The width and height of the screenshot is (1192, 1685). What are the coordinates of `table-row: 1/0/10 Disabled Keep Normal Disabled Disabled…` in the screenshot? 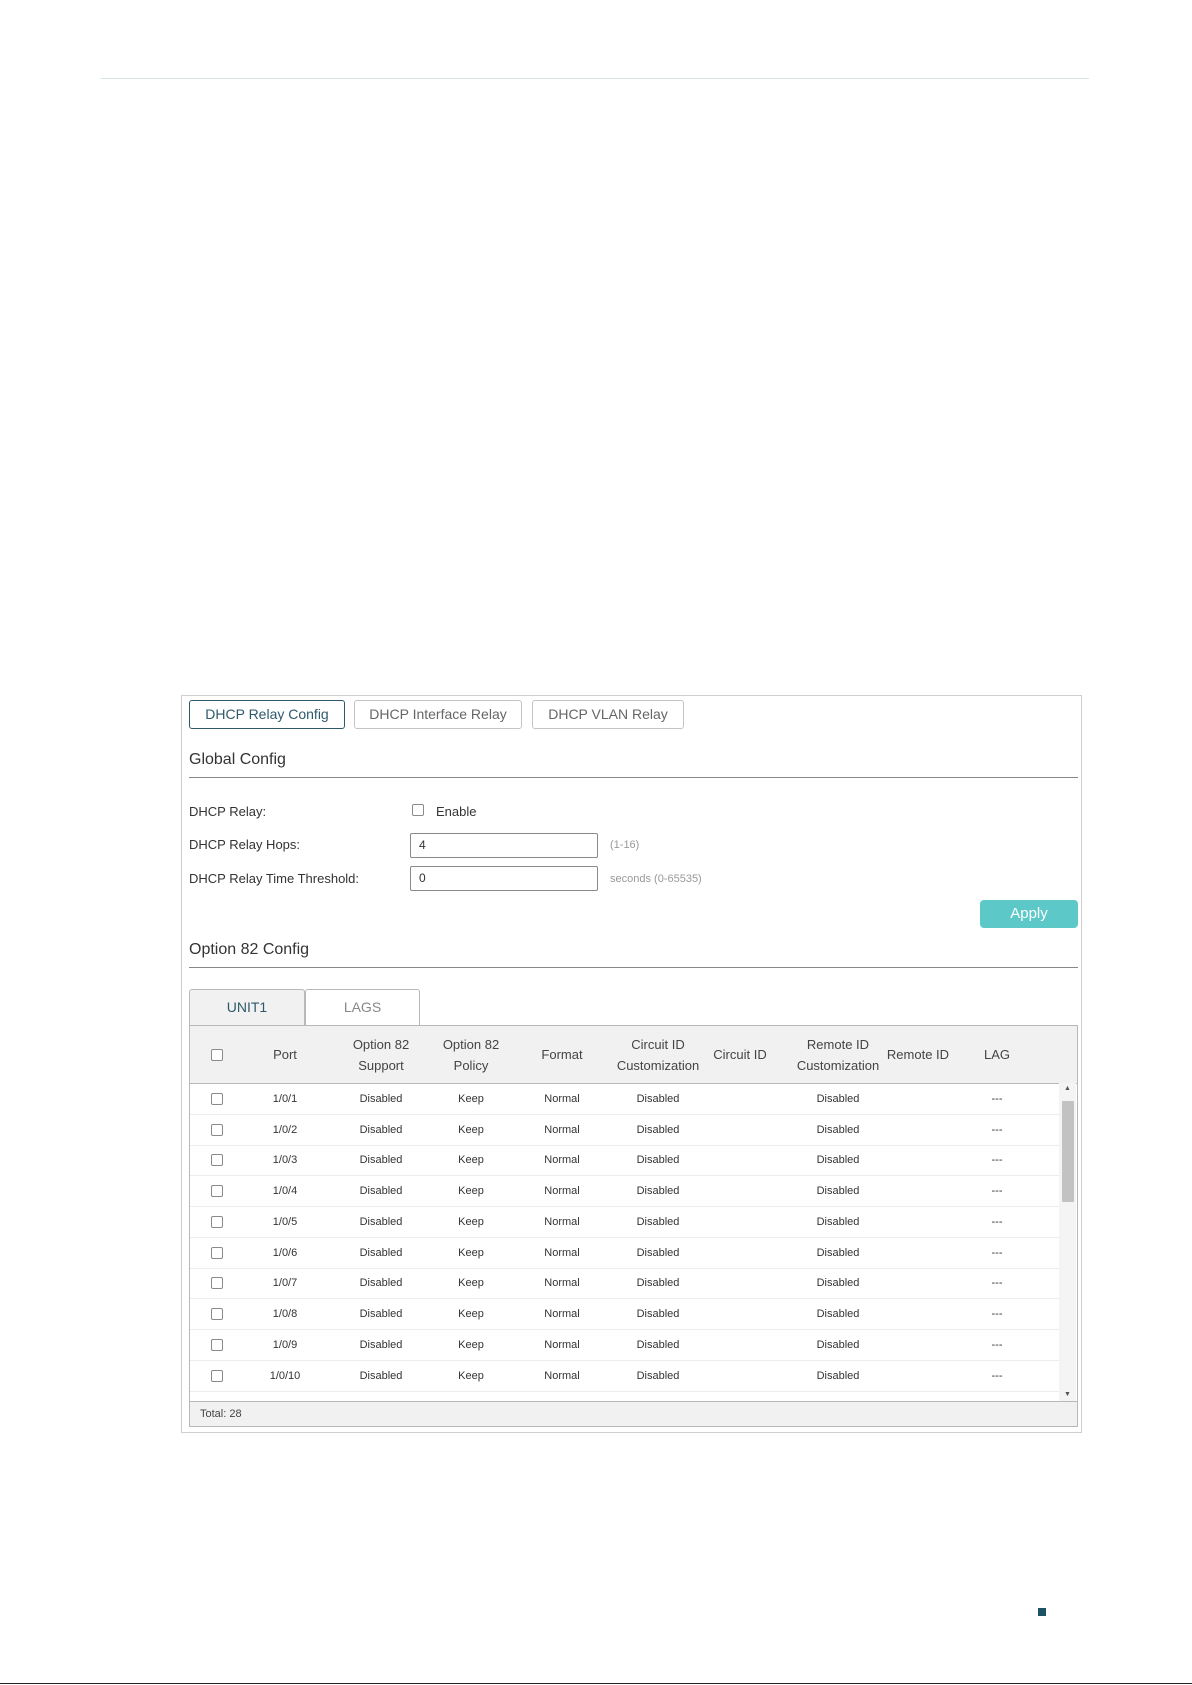 It's located at (625, 1376).